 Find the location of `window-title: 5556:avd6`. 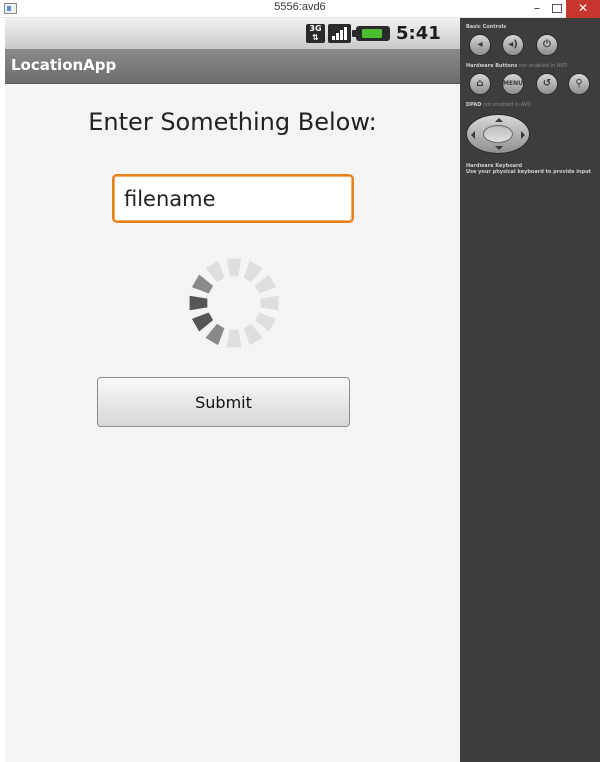

window-title: 5556:avd6 is located at coordinates (300, 7).